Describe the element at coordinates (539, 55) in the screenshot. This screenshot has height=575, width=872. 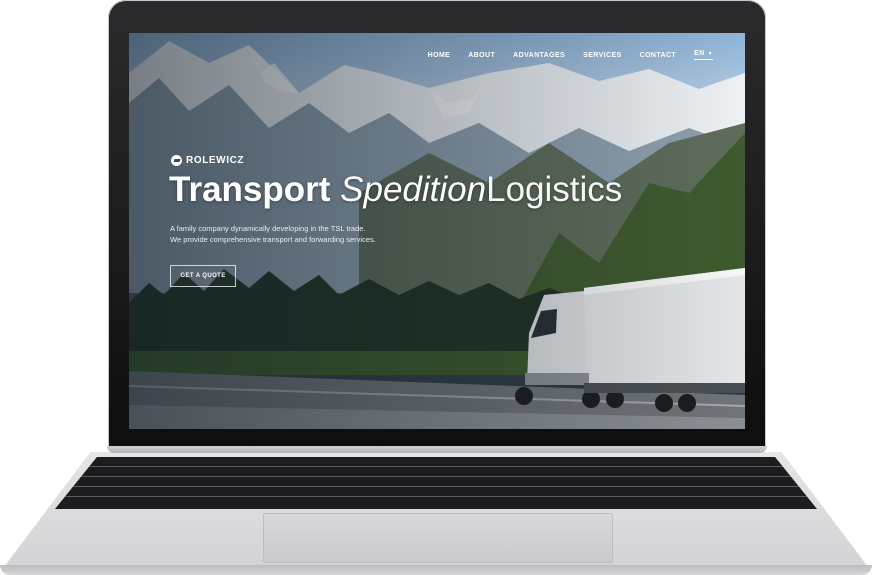
I see `nav-advantages: ADVANTAGES` at that location.